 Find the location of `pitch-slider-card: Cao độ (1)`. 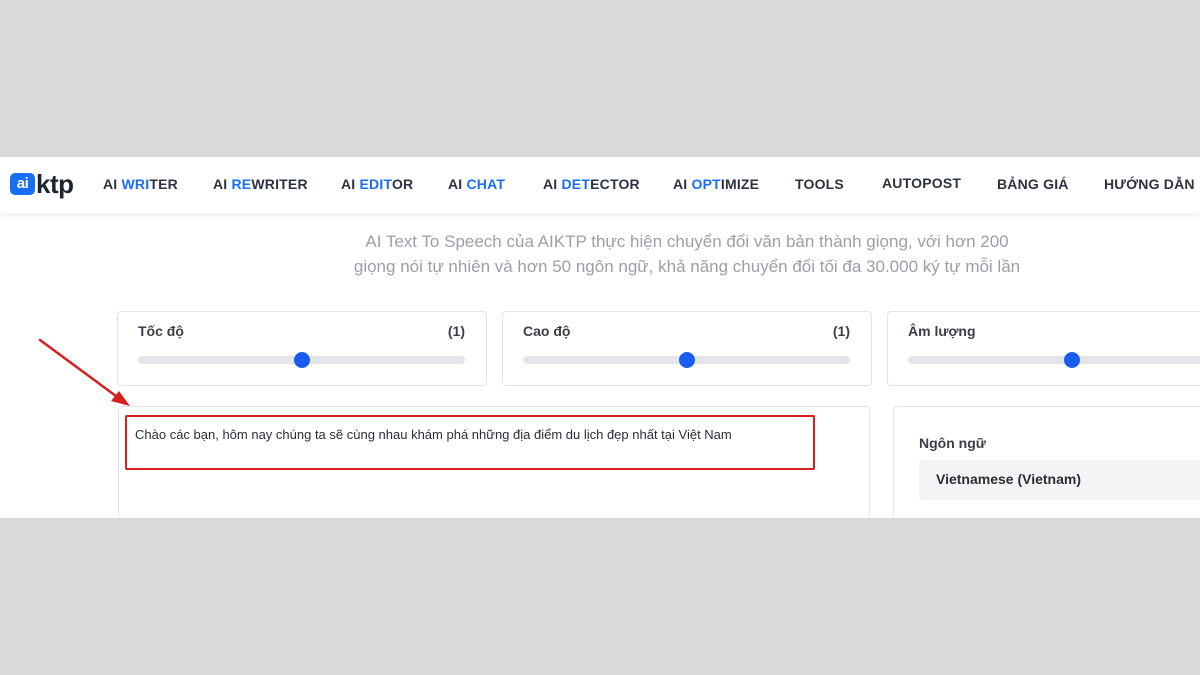

pitch-slider-card: Cao độ (1) is located at coordinates (687, 348).